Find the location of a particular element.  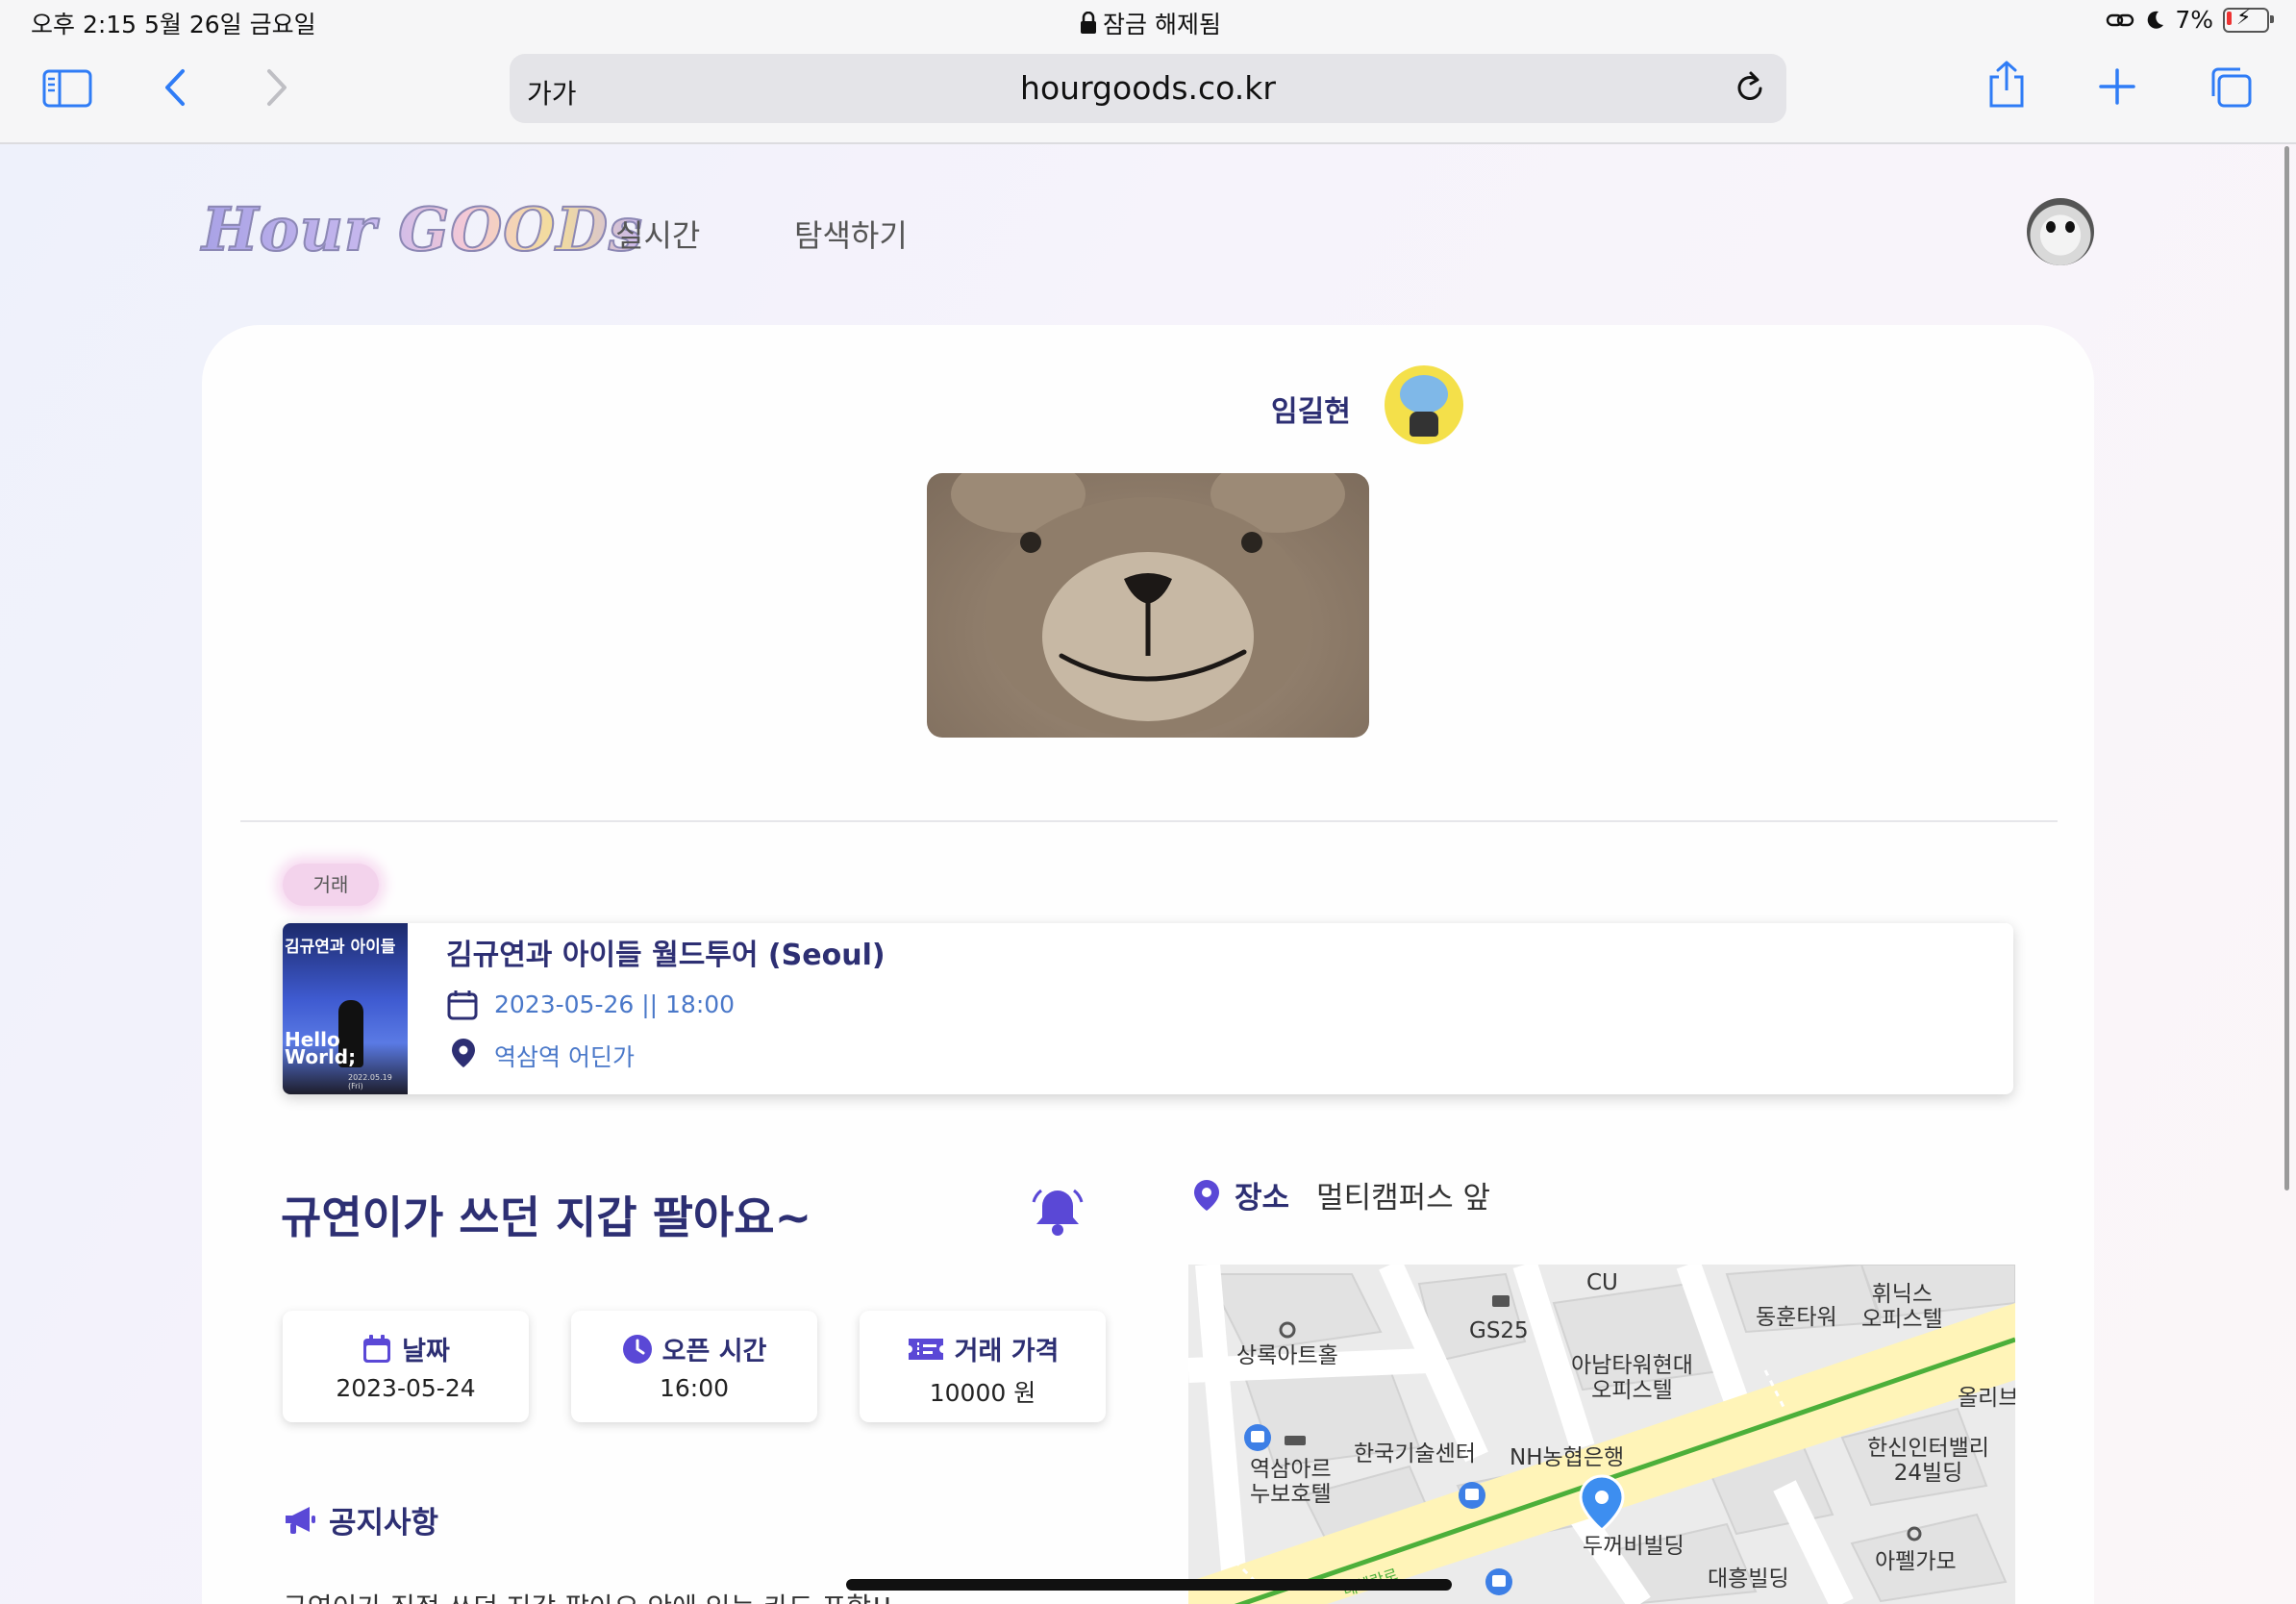

battery-icon: ⚡ is located at coordinates (2248, 19).